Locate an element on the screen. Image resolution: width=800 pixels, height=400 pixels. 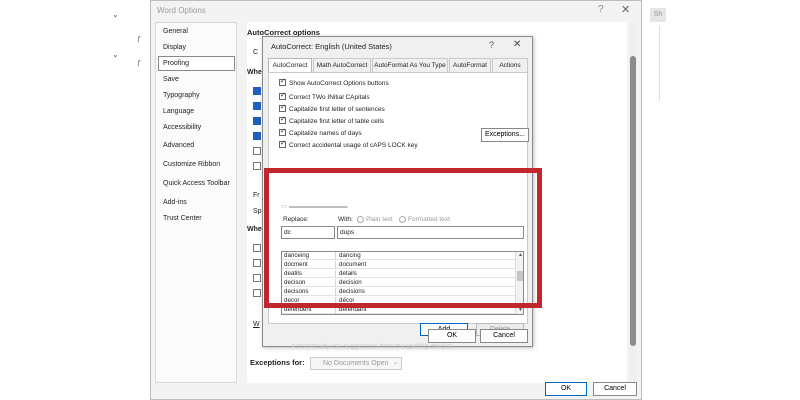
exceptions-for-label: Exceptions for: is located at coordinates (277, 362).